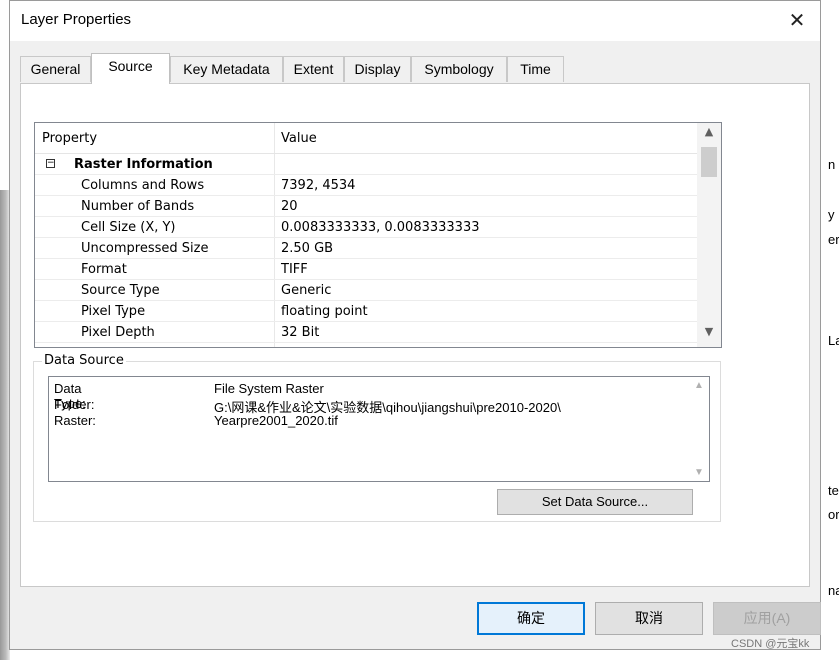 This screenshot has height=660, width=839. I want to click on data-source-group-label: Data Source, so click(84, 360).